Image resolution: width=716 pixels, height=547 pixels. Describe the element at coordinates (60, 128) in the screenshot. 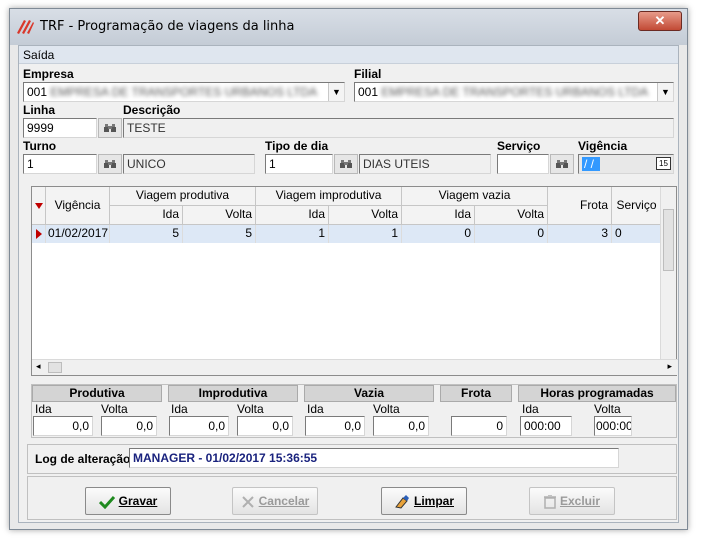

I see `linha-input: 9999` at that location.